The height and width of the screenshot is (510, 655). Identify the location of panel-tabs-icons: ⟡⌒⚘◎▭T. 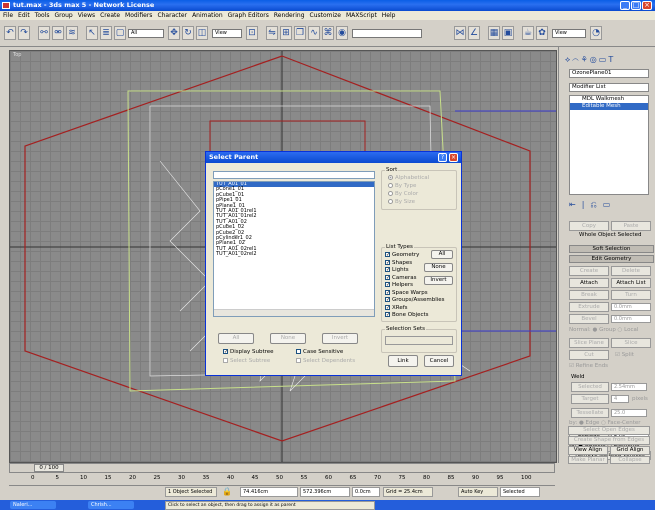
(609, 60).